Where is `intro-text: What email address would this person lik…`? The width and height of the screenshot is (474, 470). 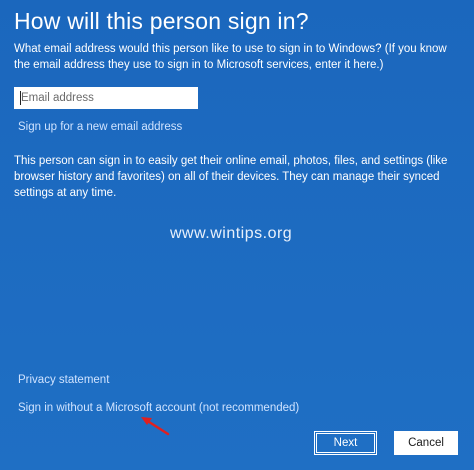 intro-text: What email address would this person lik… is located at coordinates (230, 57).